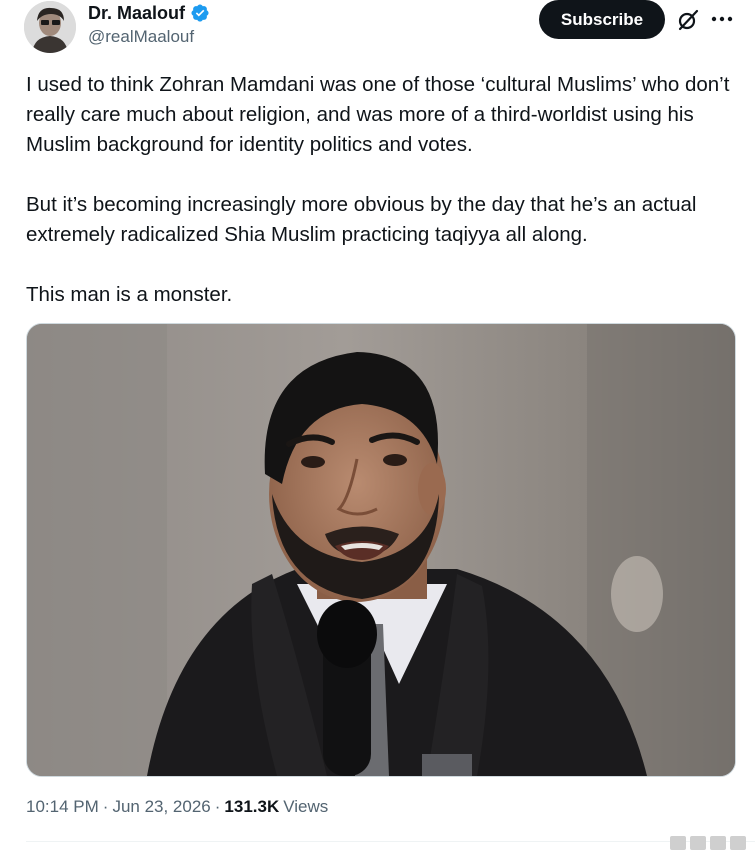  I want to click on tweet-meta: 10:14 PM · Jun 23, 2026 · 131.3K Views, so click(177, 807).